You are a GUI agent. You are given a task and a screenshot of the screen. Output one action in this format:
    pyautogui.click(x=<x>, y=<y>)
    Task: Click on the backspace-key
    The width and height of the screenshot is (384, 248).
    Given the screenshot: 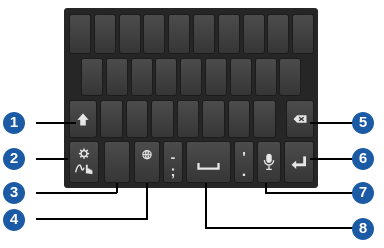 What is the action you would take?
    pyautogui.click(x=300, y=119)
    